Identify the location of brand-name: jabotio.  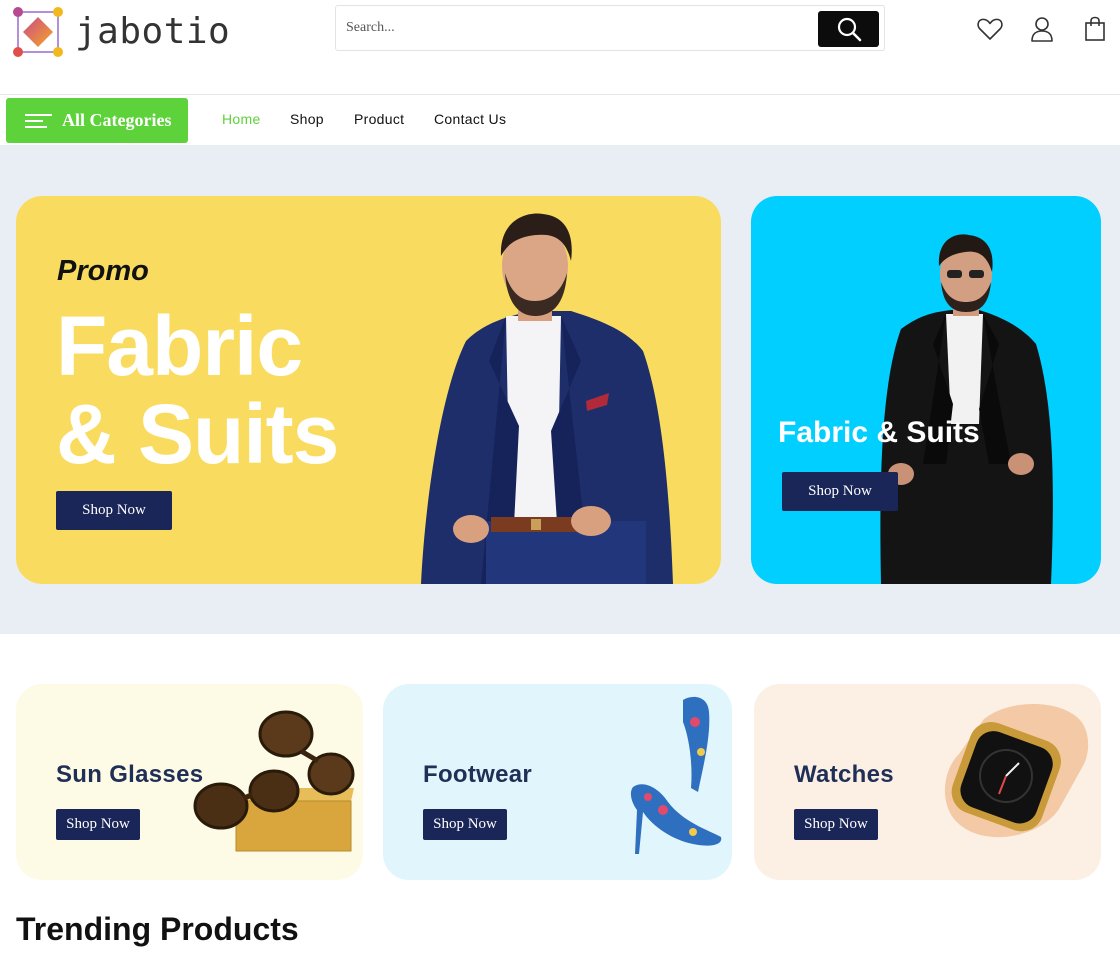
(153, 31).